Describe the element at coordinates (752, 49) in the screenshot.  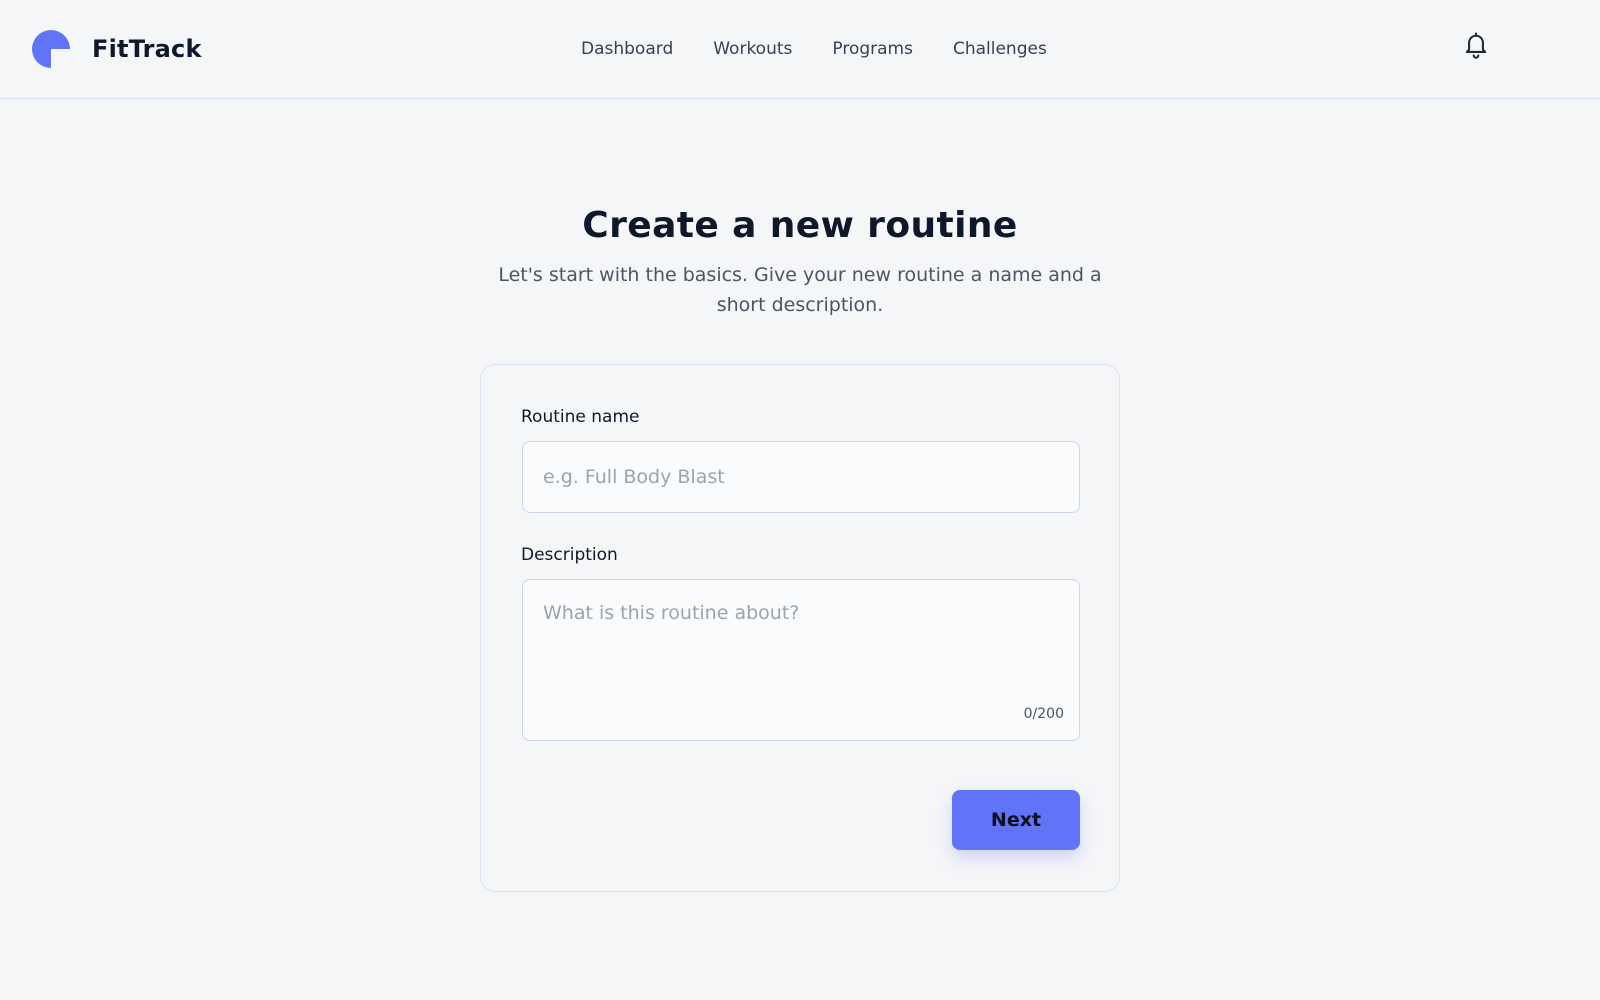
I see `nav-item-workouts: Workouts` at that location.